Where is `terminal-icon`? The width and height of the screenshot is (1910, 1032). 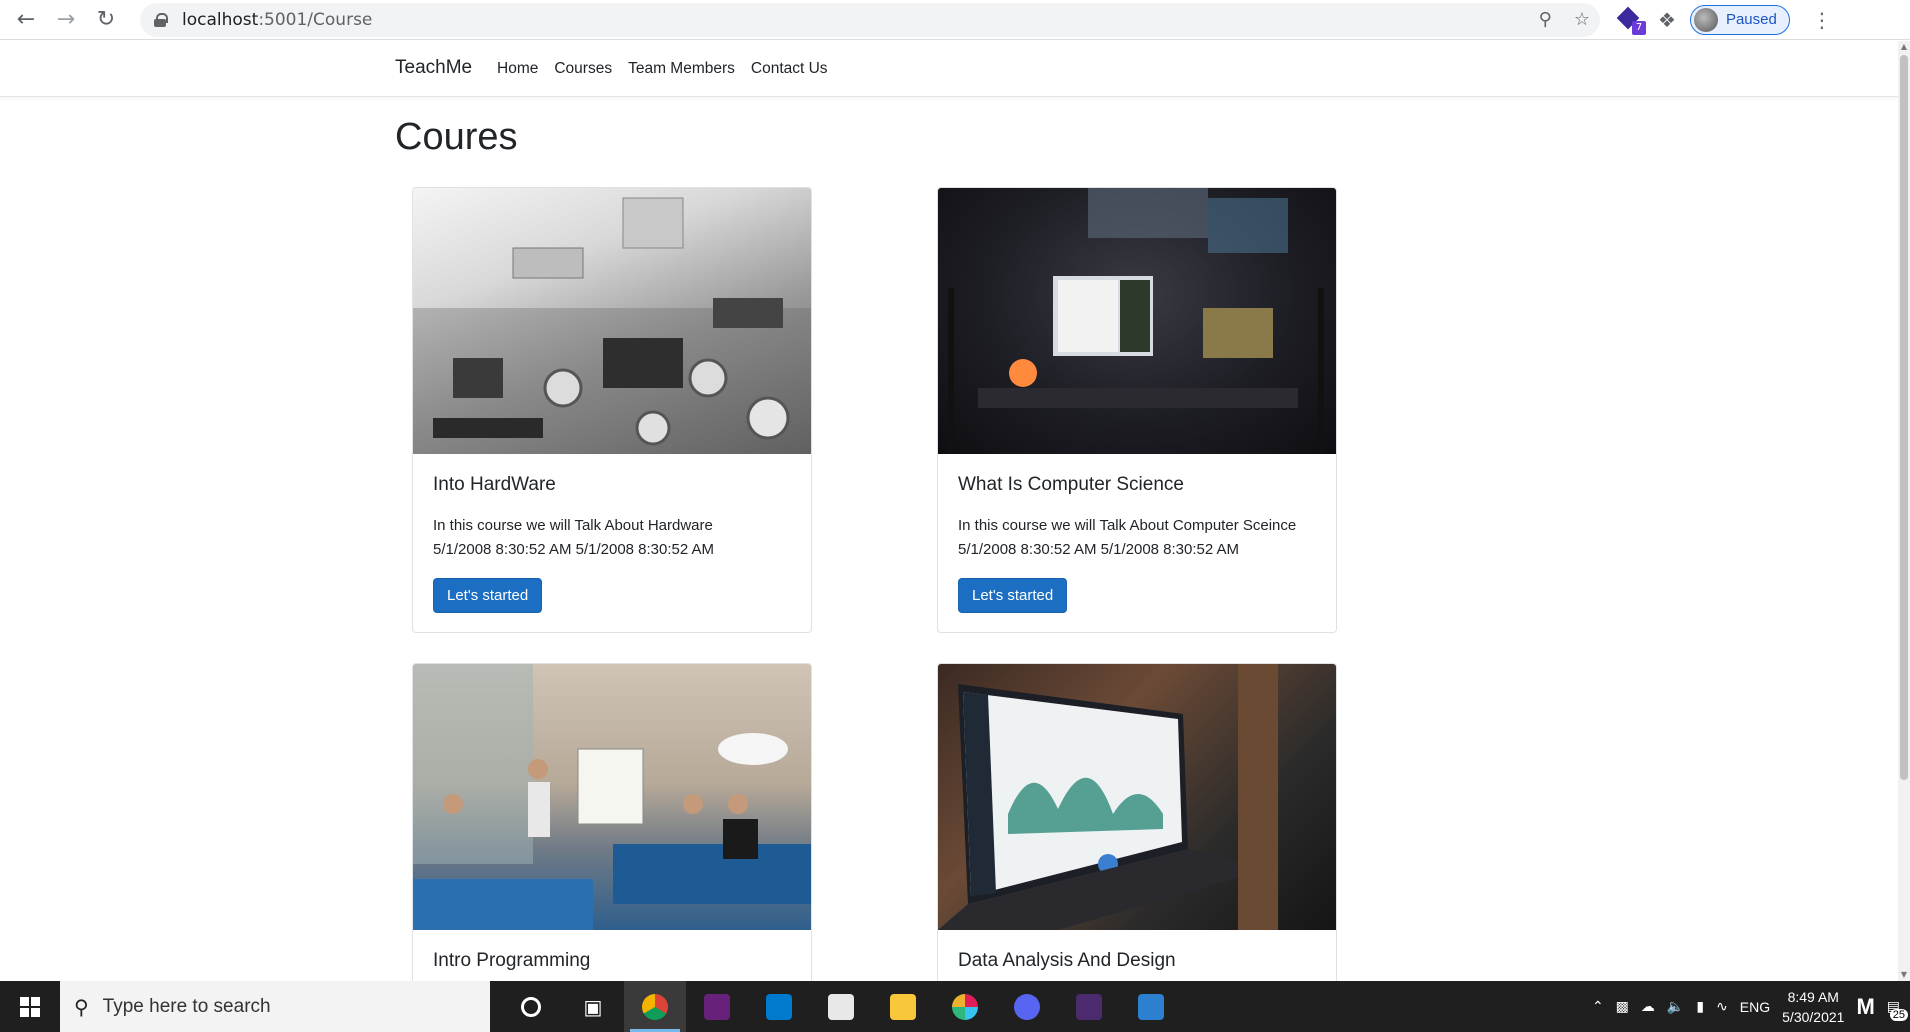
terminal-icon is located at coordinates (1089, 1006).